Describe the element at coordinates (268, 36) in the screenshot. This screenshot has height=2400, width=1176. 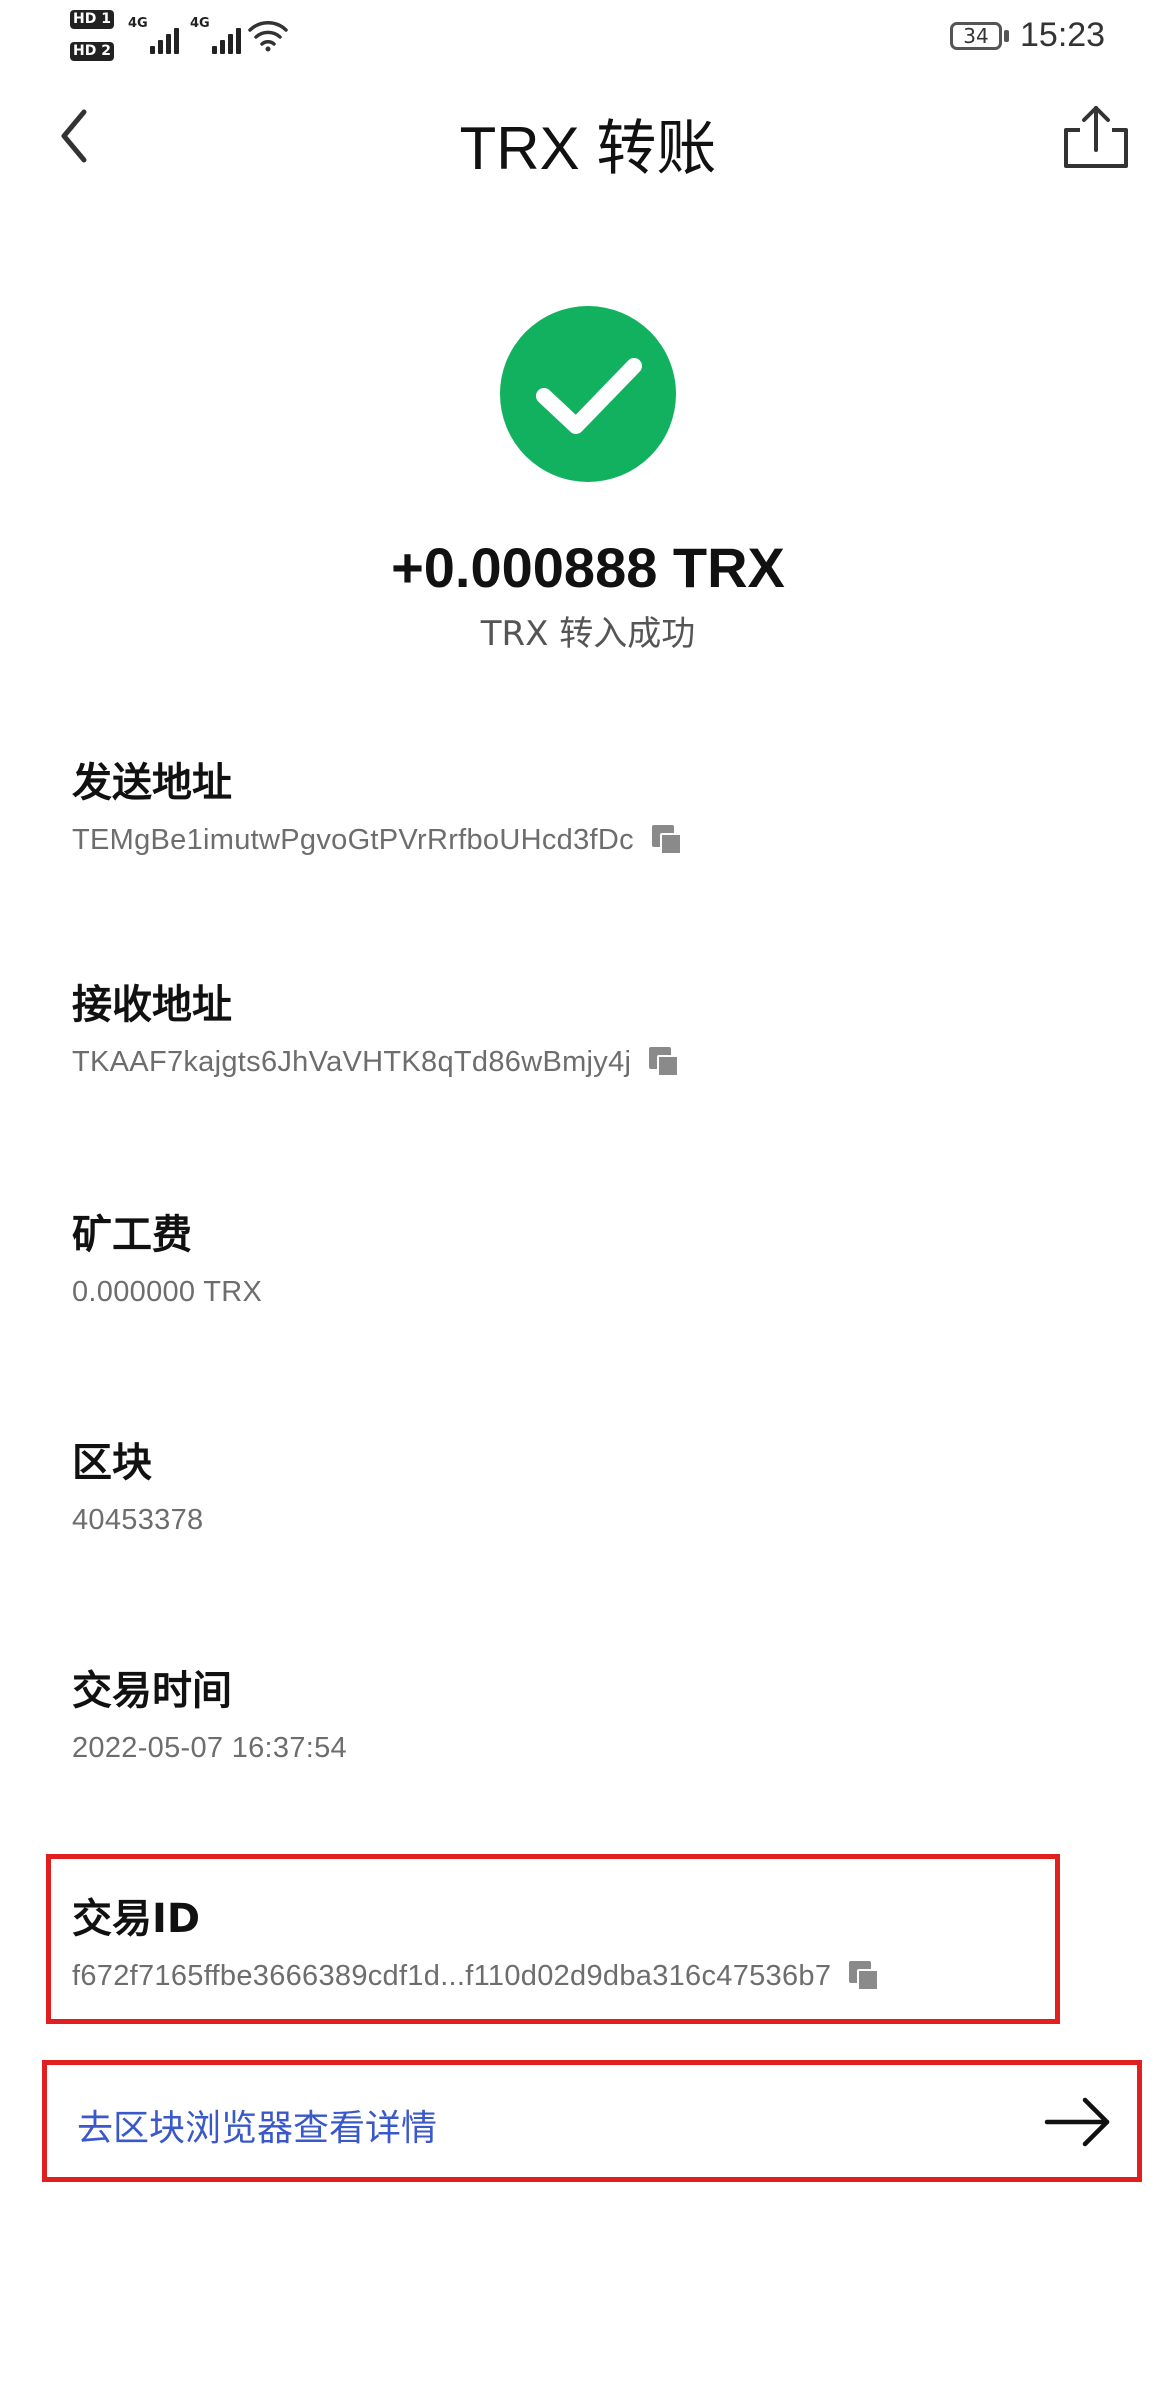
I see `wifi-icon` at that location.